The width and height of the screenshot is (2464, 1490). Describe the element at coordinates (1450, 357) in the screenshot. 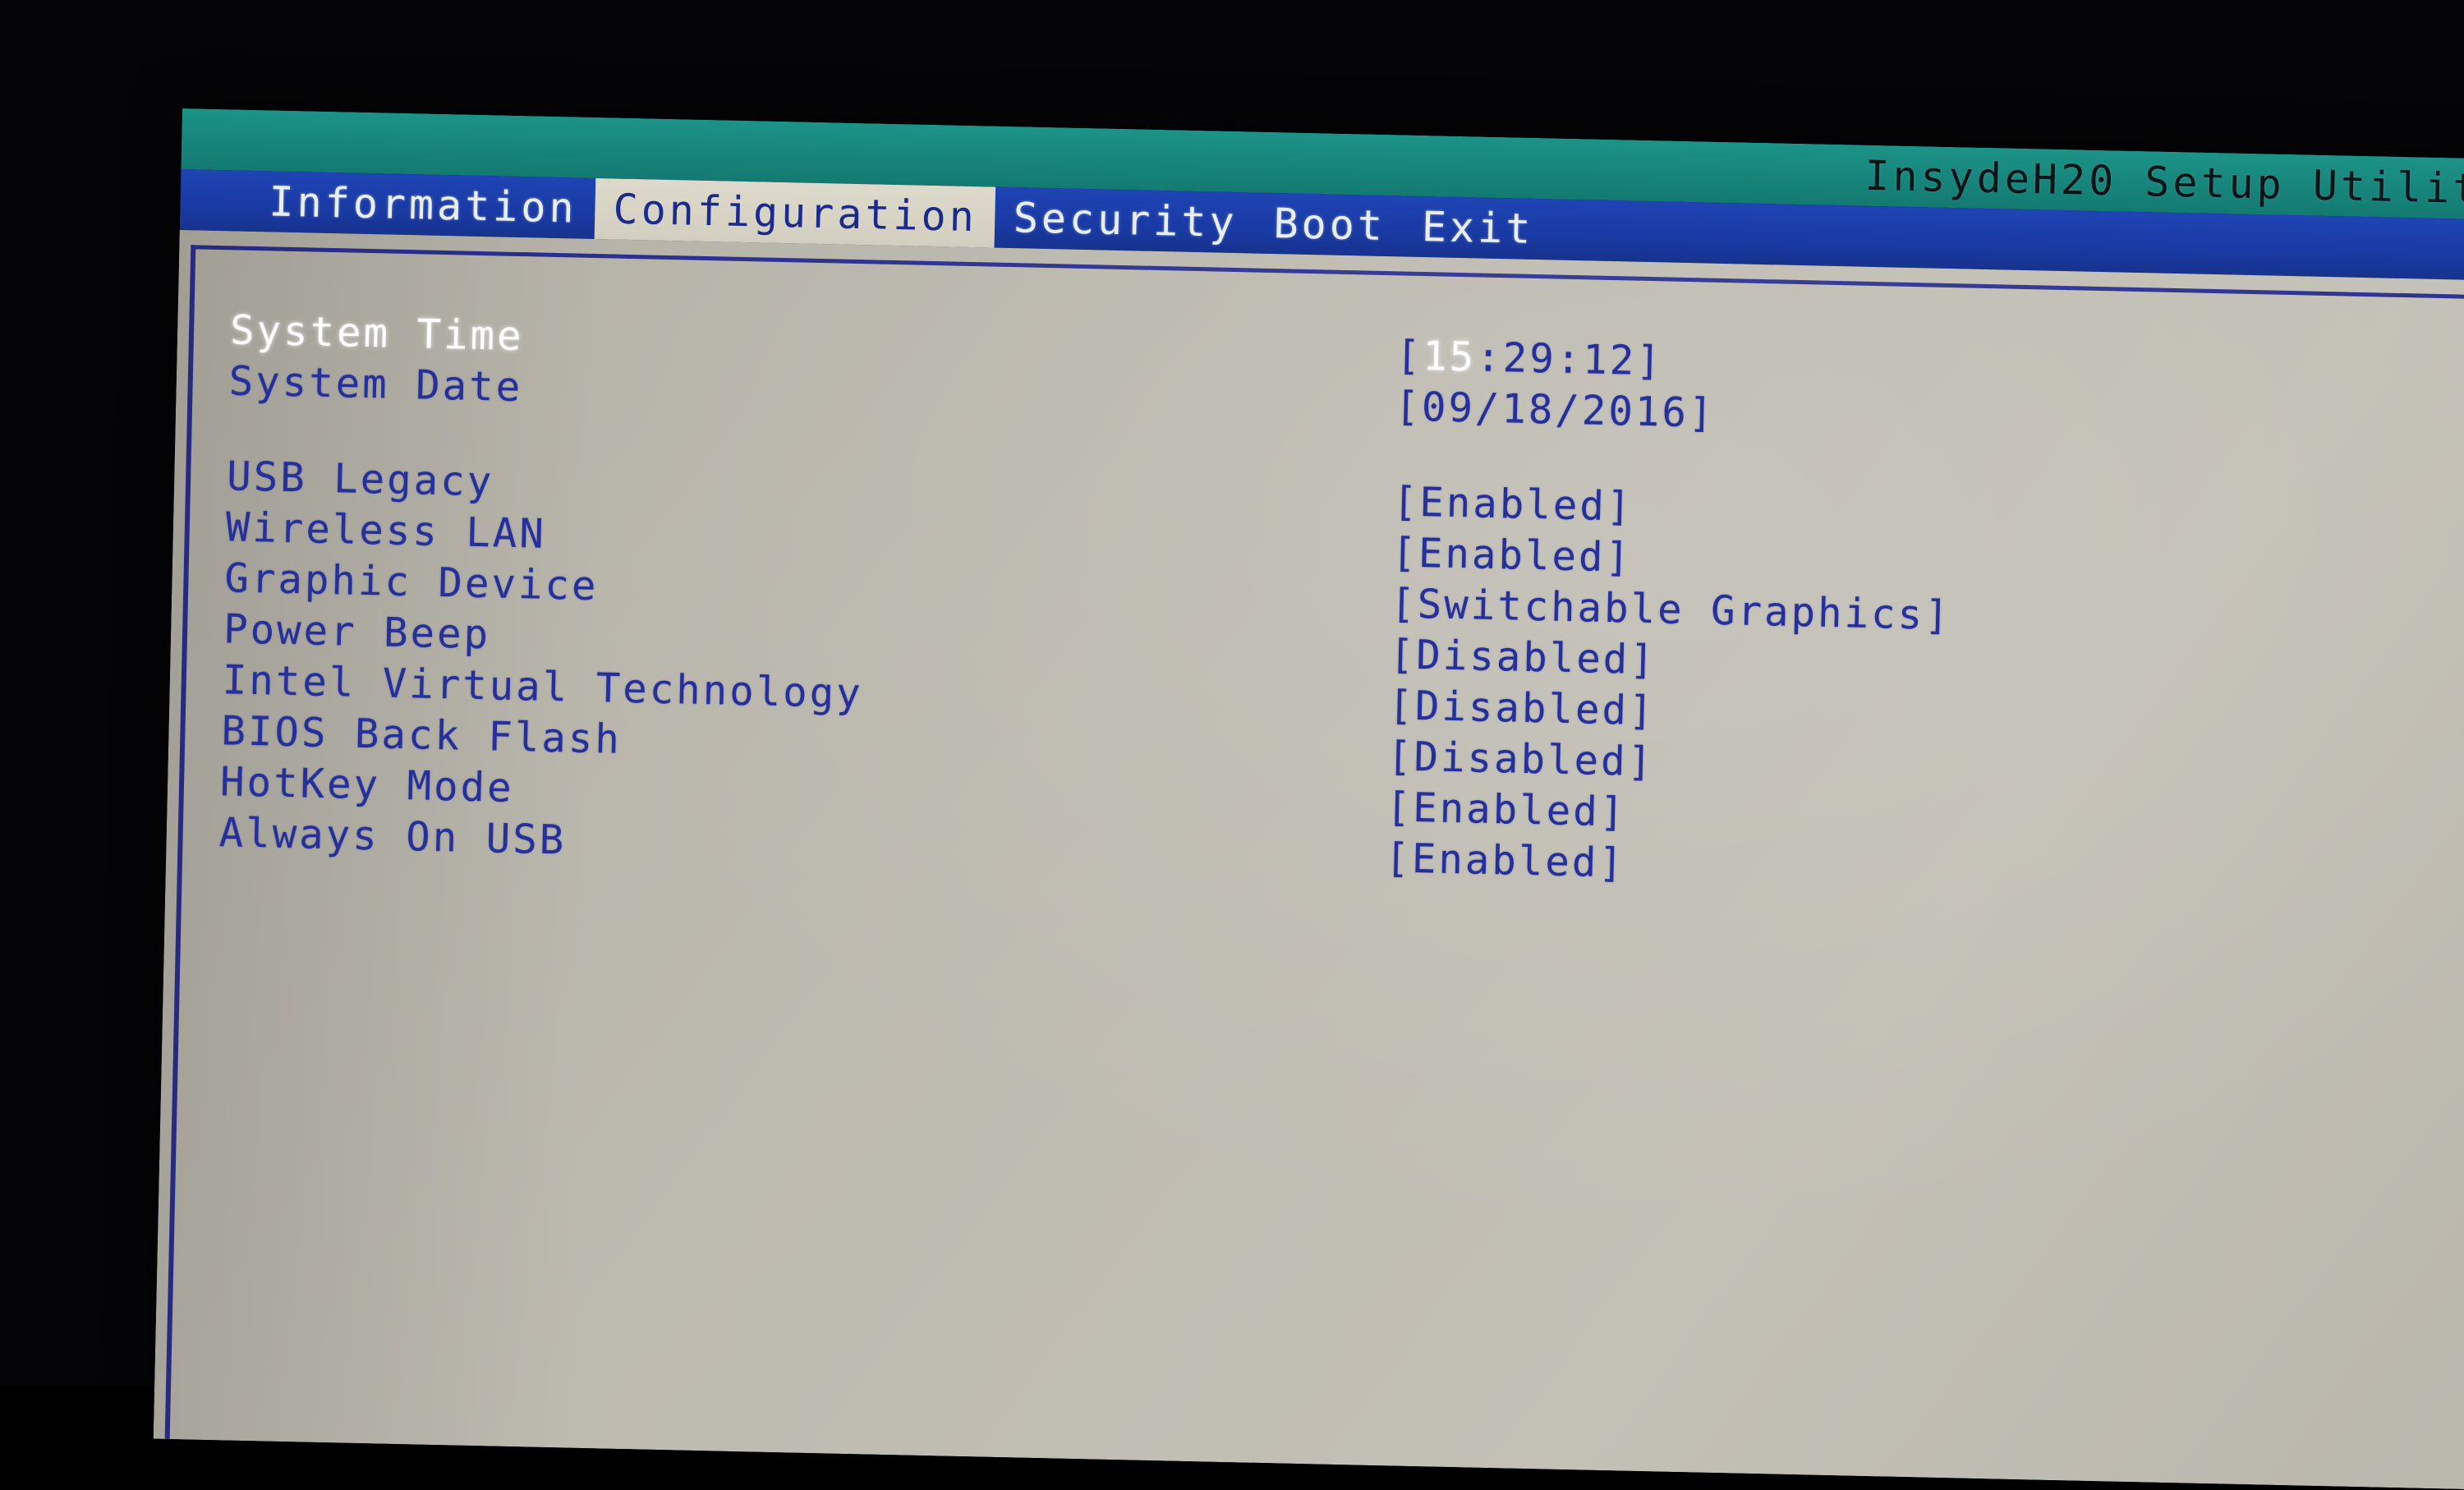

I see `value-field-highlighted: 15` at that location.